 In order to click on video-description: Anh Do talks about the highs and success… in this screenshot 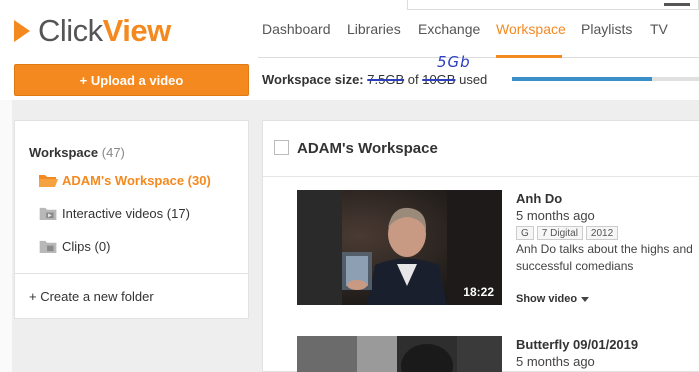, I will do `click(604, 257)`.